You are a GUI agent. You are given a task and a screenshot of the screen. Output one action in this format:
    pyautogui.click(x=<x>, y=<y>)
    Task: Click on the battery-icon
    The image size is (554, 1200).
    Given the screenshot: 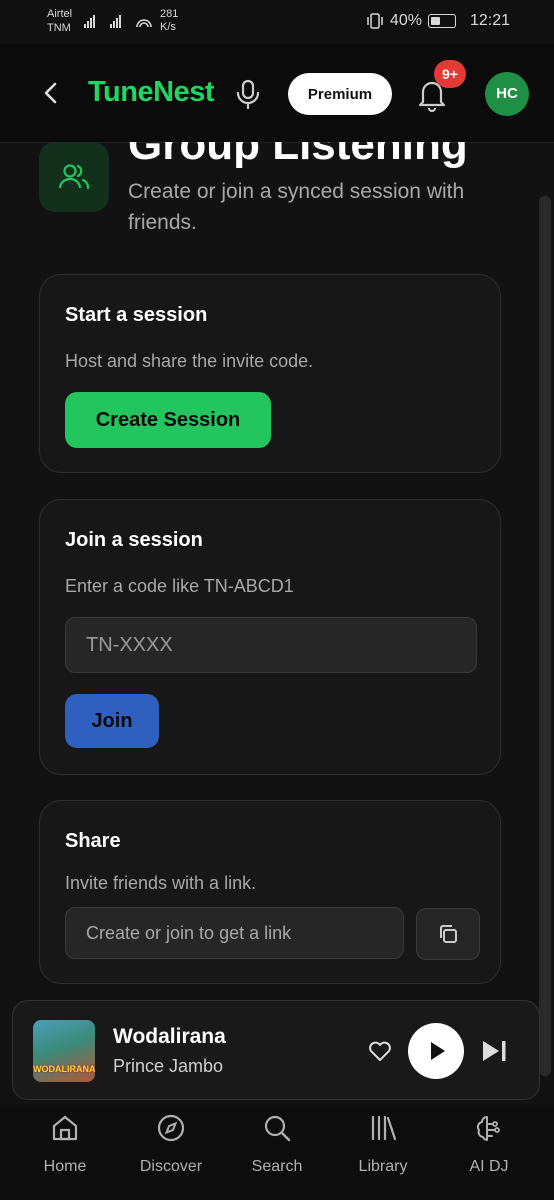 What is the action you would take?
    pyautogui.click(x=441, y=21)
    